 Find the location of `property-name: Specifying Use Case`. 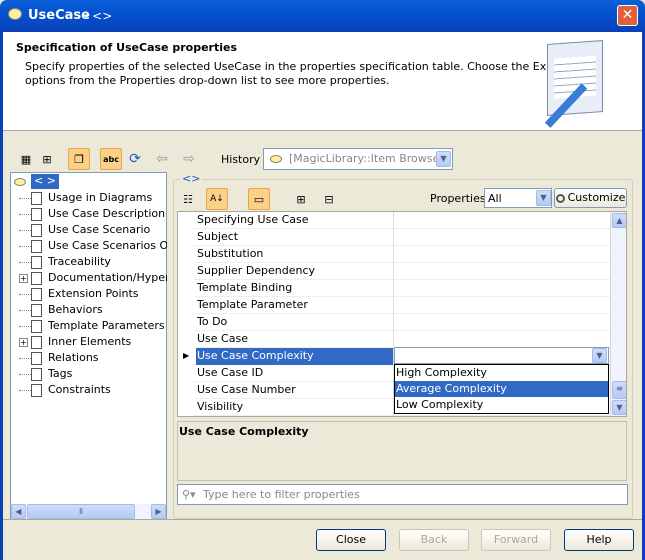

property-name: Specifying Use Case is located at coordinates (295, 220).